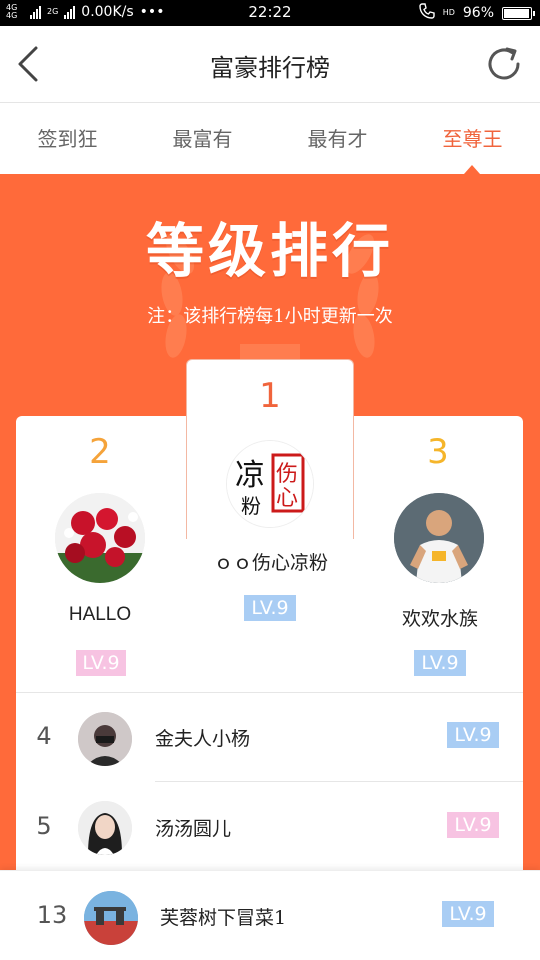  I want to click on avatar-char-3: 粉, so click(251, 506).